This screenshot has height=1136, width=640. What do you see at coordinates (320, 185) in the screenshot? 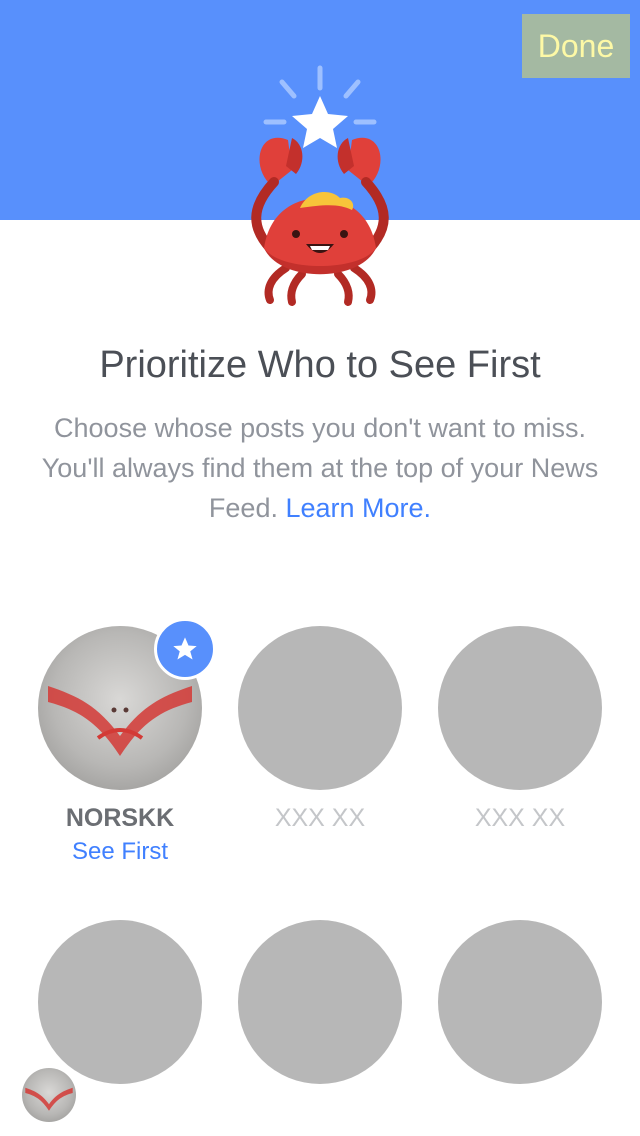
I see `crab-holding-star-icon` at bounding box center [320, 185].